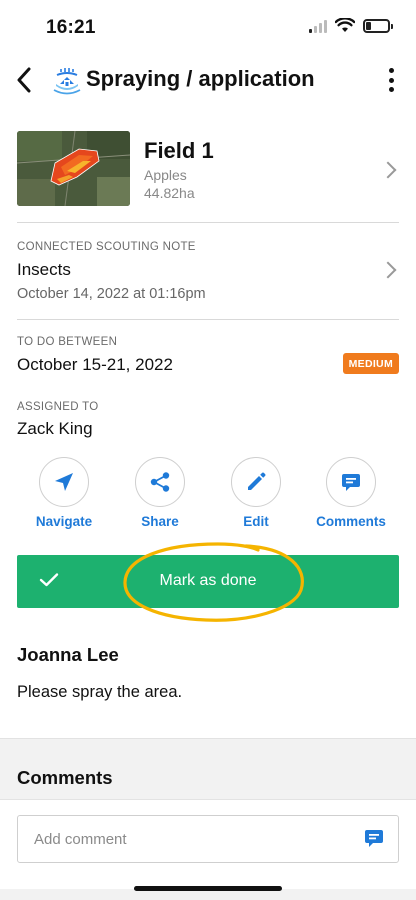 The height and width of the screenshot is (900, 416). What do you see at coordinates (256, 521) in the screenshot?
I see `edit-label: Edit` at bounding box center [256, 521].